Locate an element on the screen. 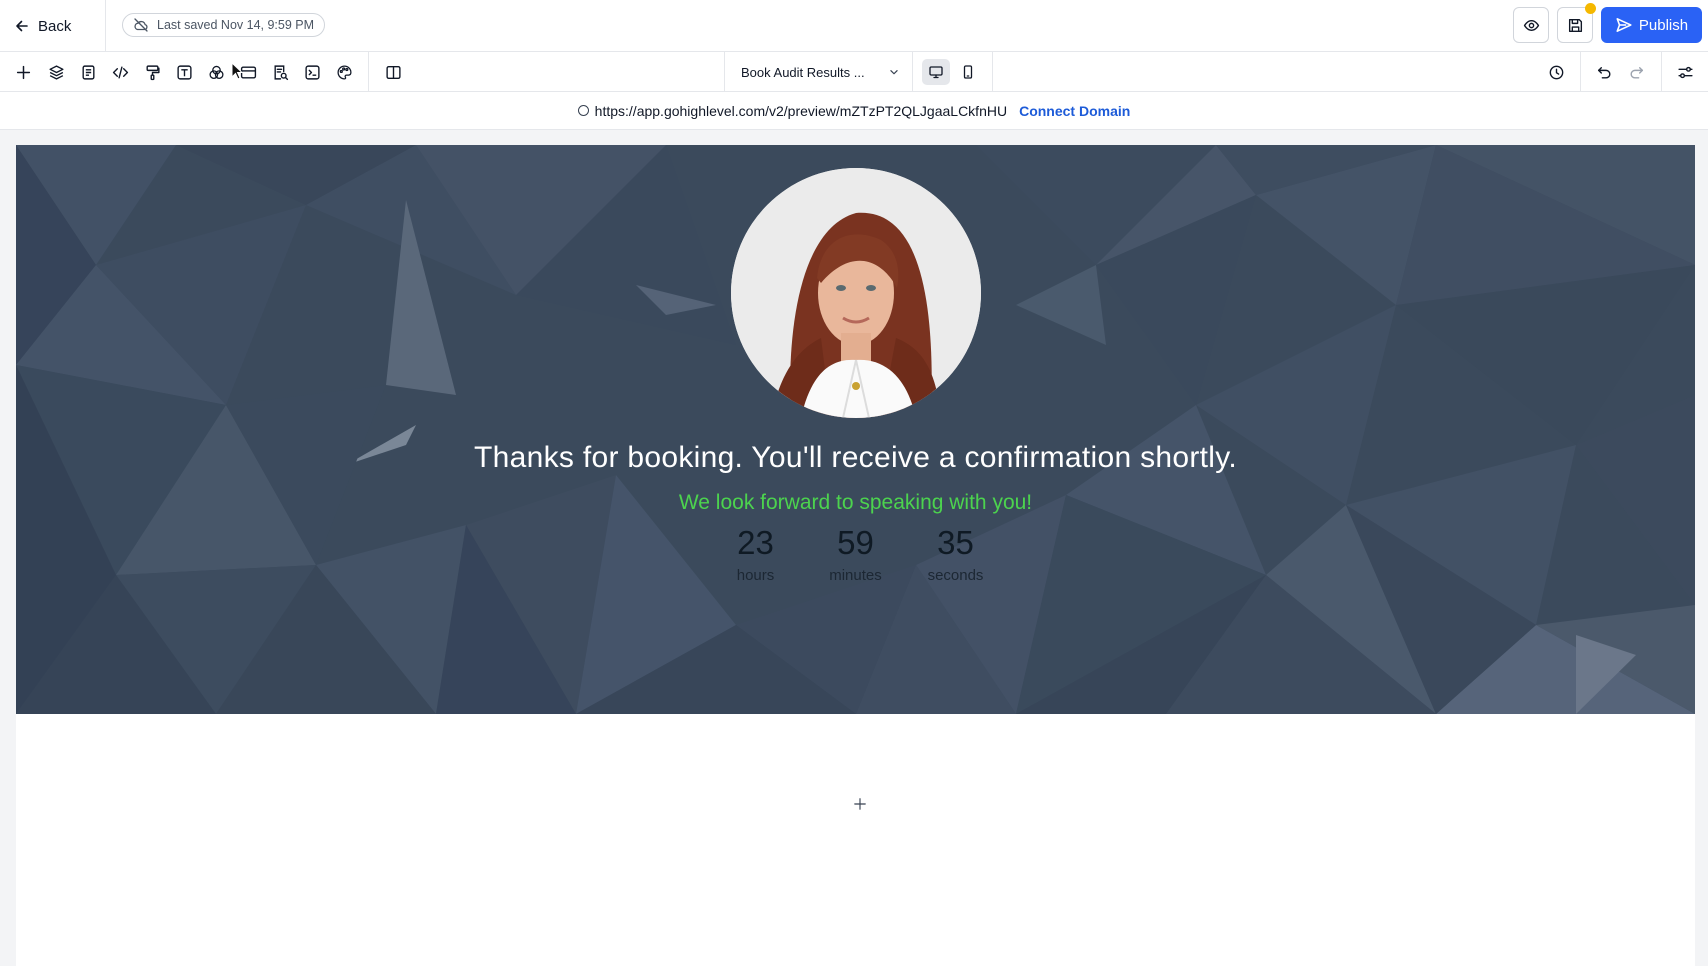 This screenshot has height=966, width=1708. profile-photo is located at coordinates (856, 293).